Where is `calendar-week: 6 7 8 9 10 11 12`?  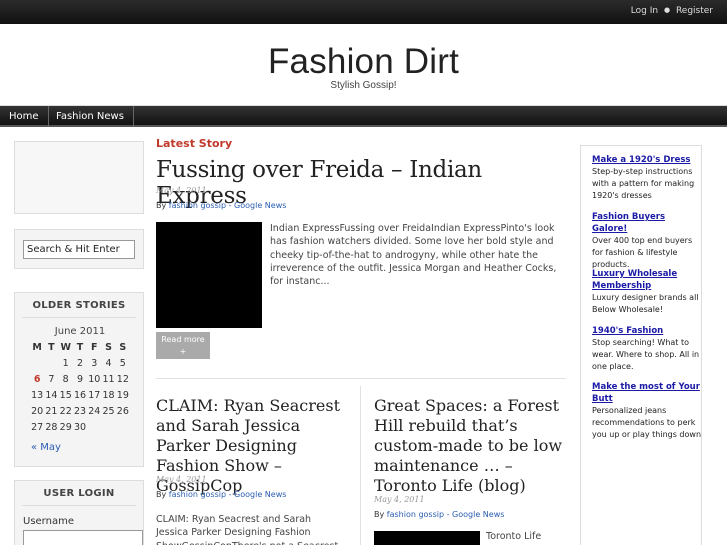 calendar-week: 6 7 8 9 10 11 12 is located at coordinates (80, 380).